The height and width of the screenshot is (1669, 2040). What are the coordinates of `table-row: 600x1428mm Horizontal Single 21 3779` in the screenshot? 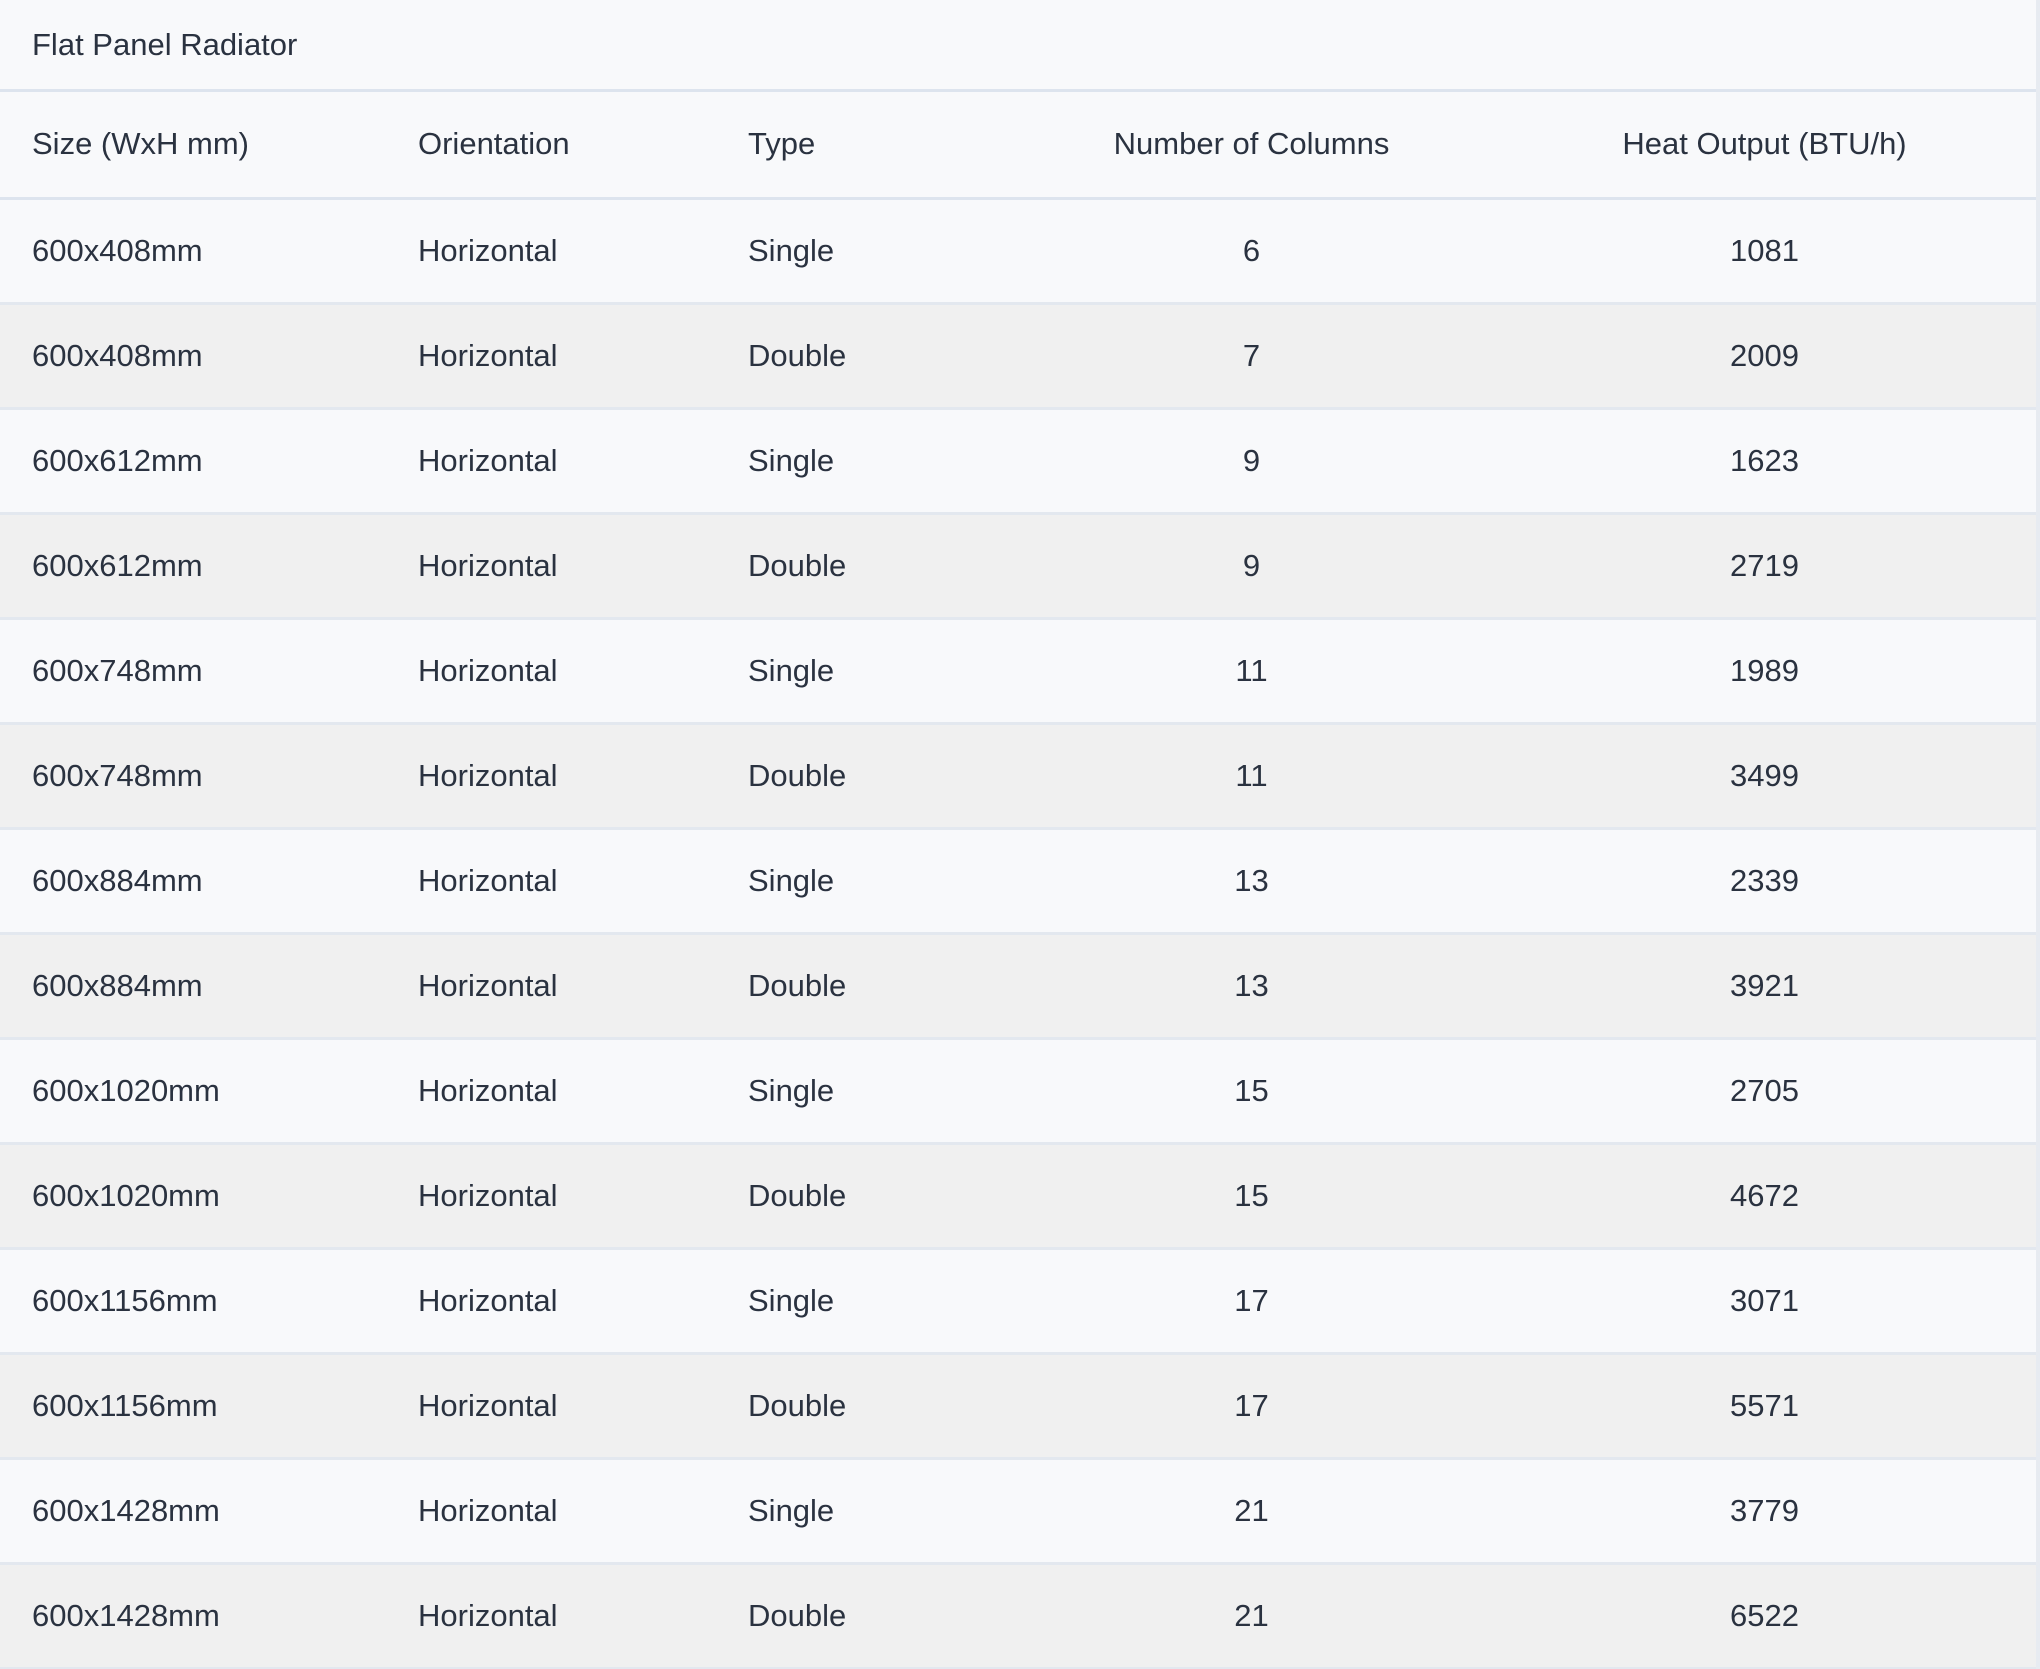 It's located at (1018, 1511).